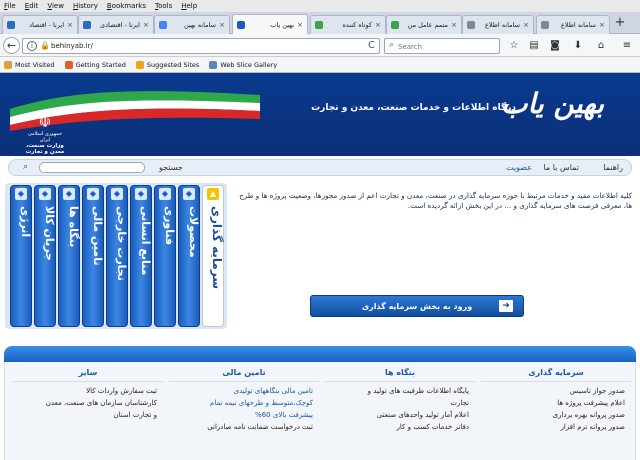 Image resolution: width=640 pixels, height=460 pixels. I want to click on search-icon: ⌕, so click(25, 167).